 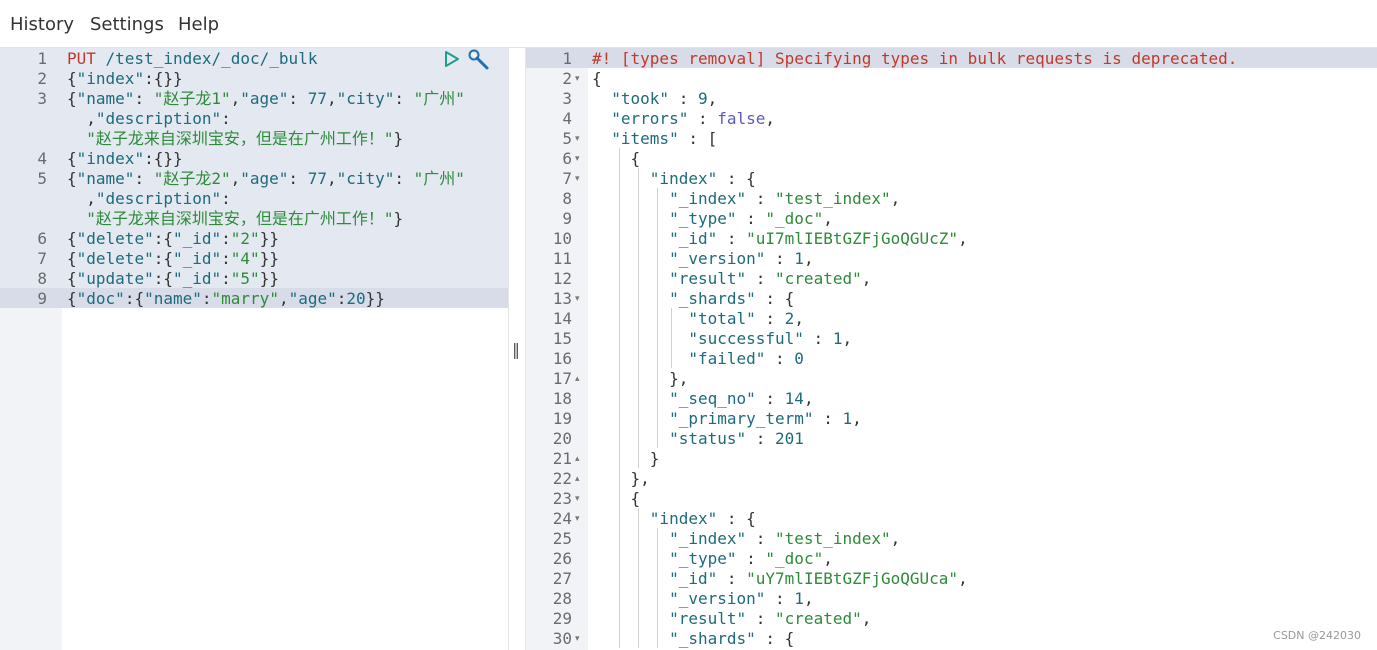 I want to click on menu-help: Help, so click(x=198, y=24).